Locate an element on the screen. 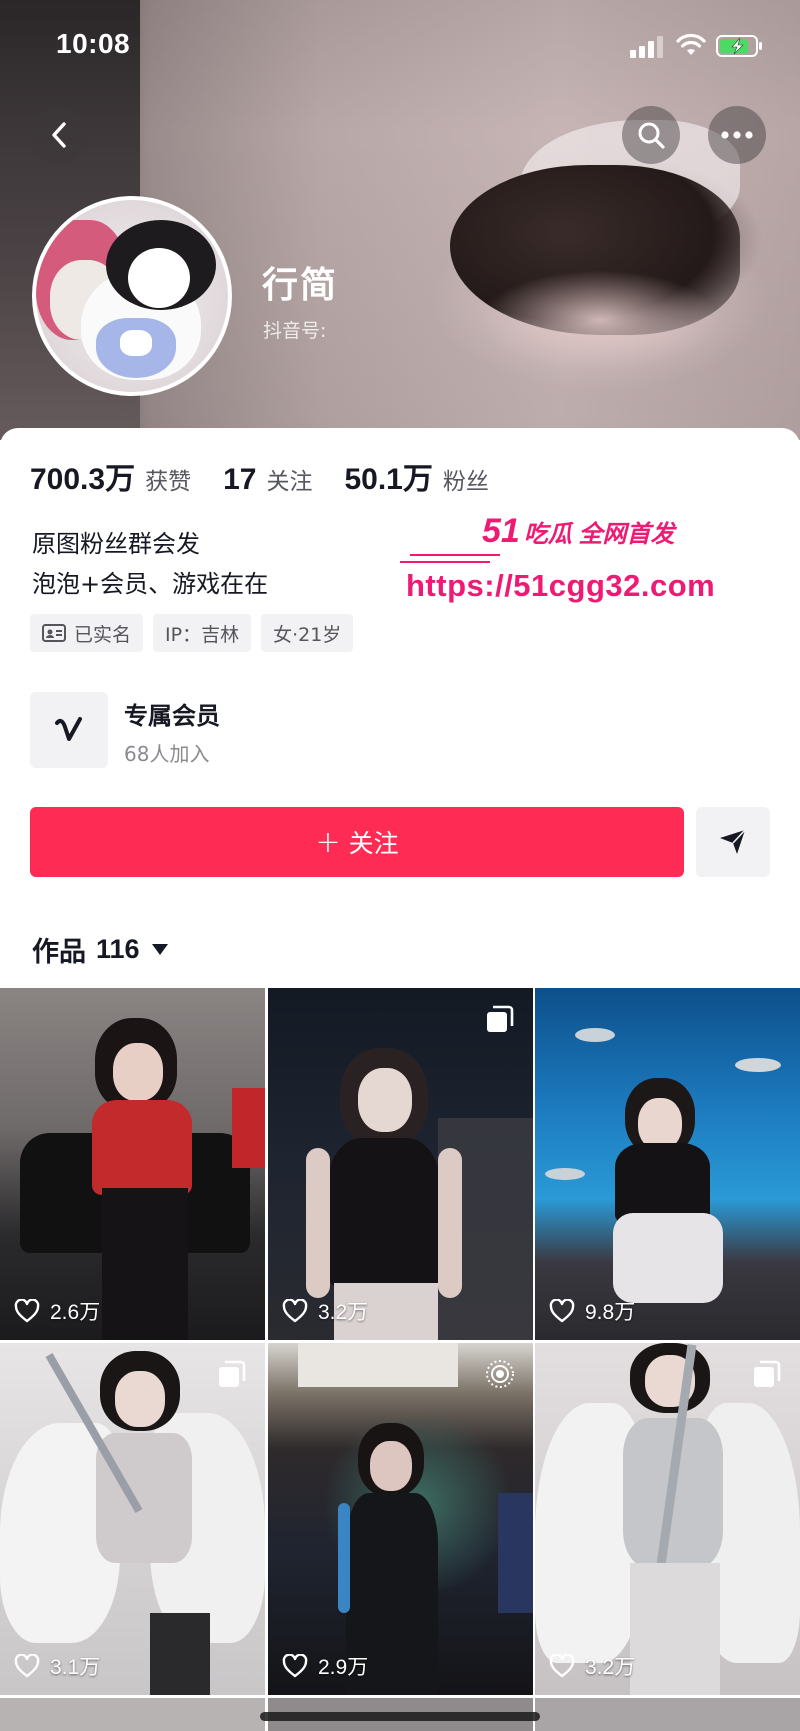  profile-bio: 原图粉丝群会发 泡泡+会员、游戏在在 is located at coordinates (150, 564).